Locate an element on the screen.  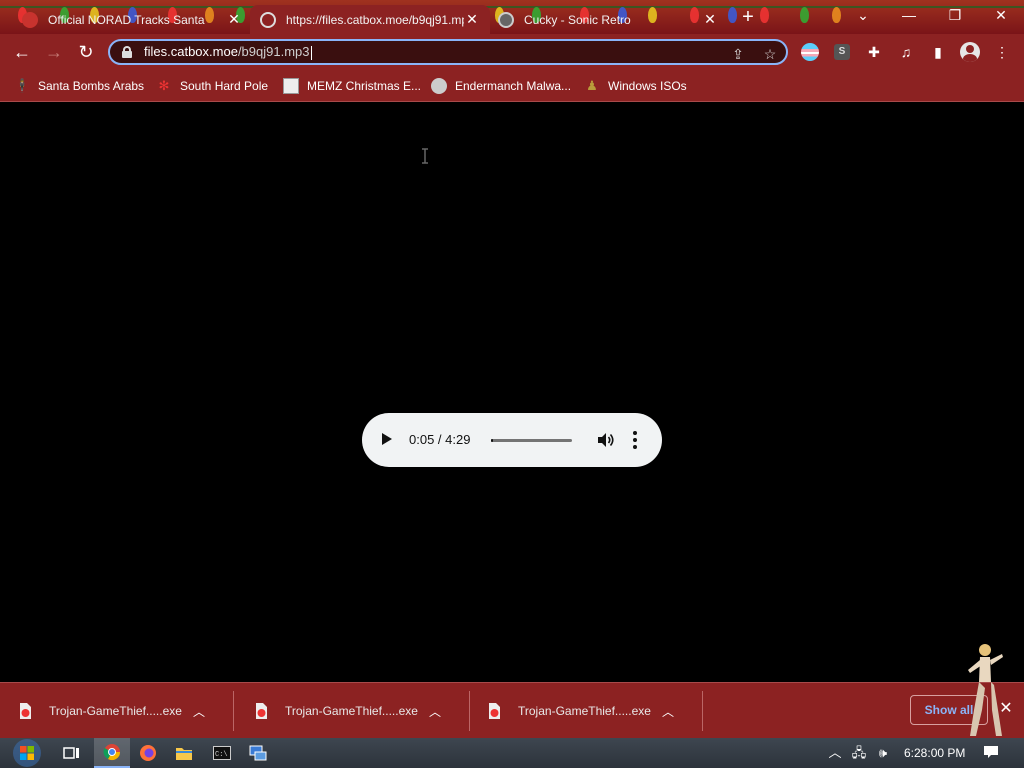
s-extension-icon: S is located at coordinates (842, 52).